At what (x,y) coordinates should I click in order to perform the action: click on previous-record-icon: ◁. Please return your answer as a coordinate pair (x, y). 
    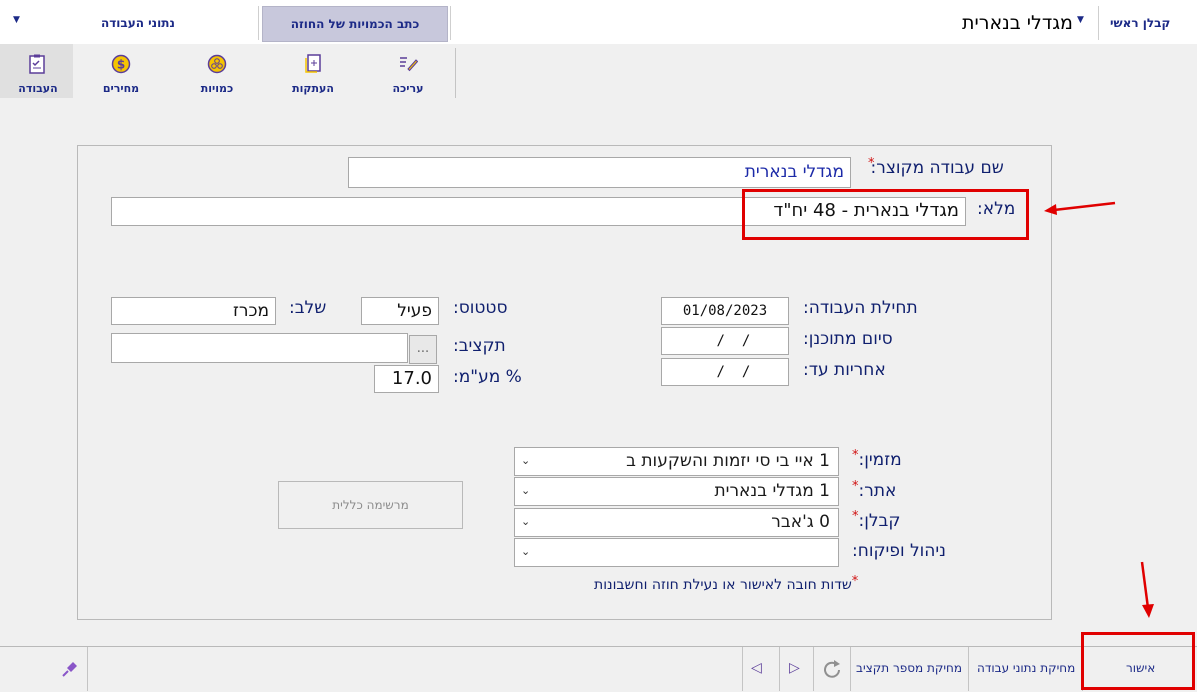
    Looking at the image, I should click on (756, 668).